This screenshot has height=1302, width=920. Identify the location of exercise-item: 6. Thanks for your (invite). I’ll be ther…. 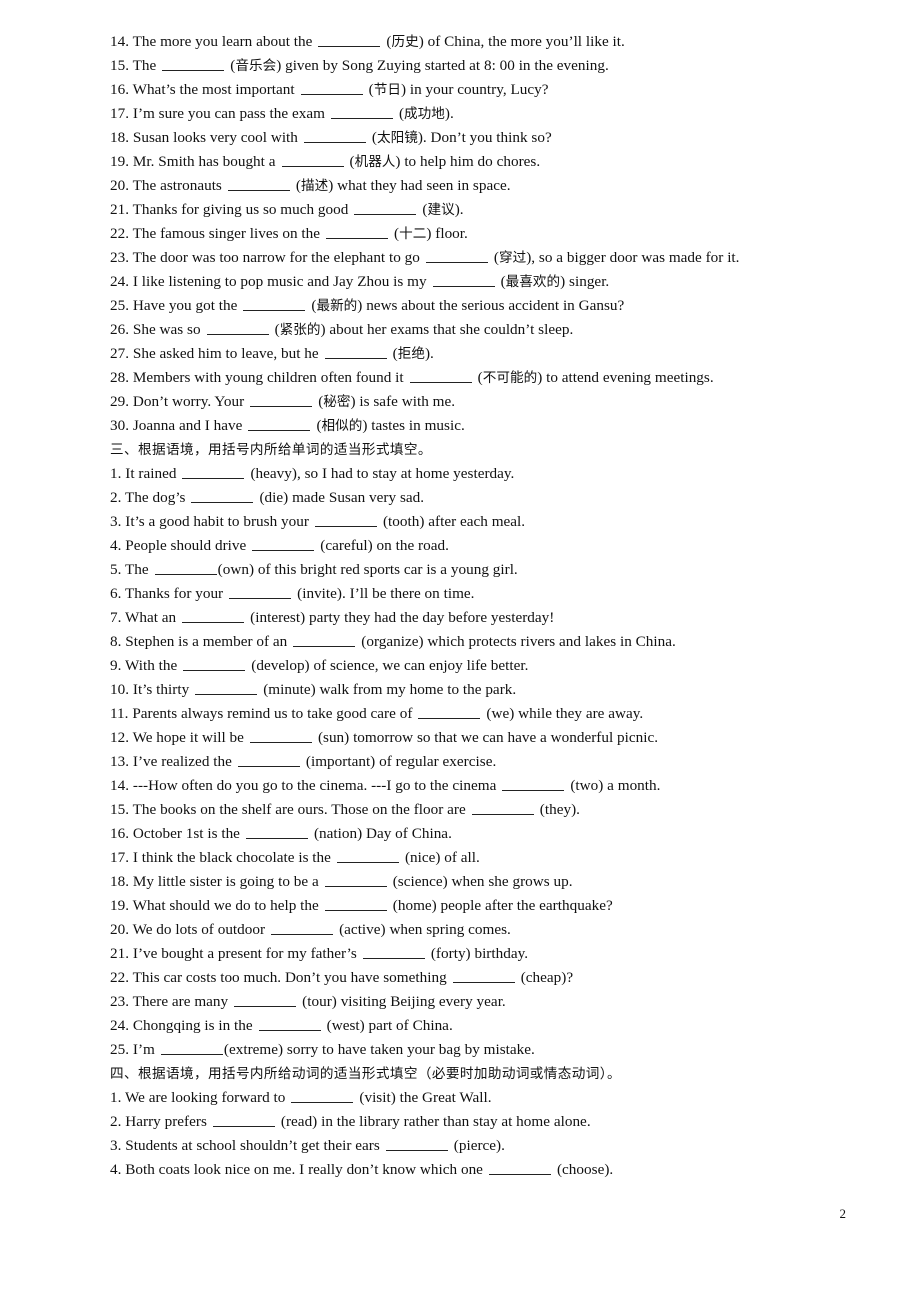
(467, 594).